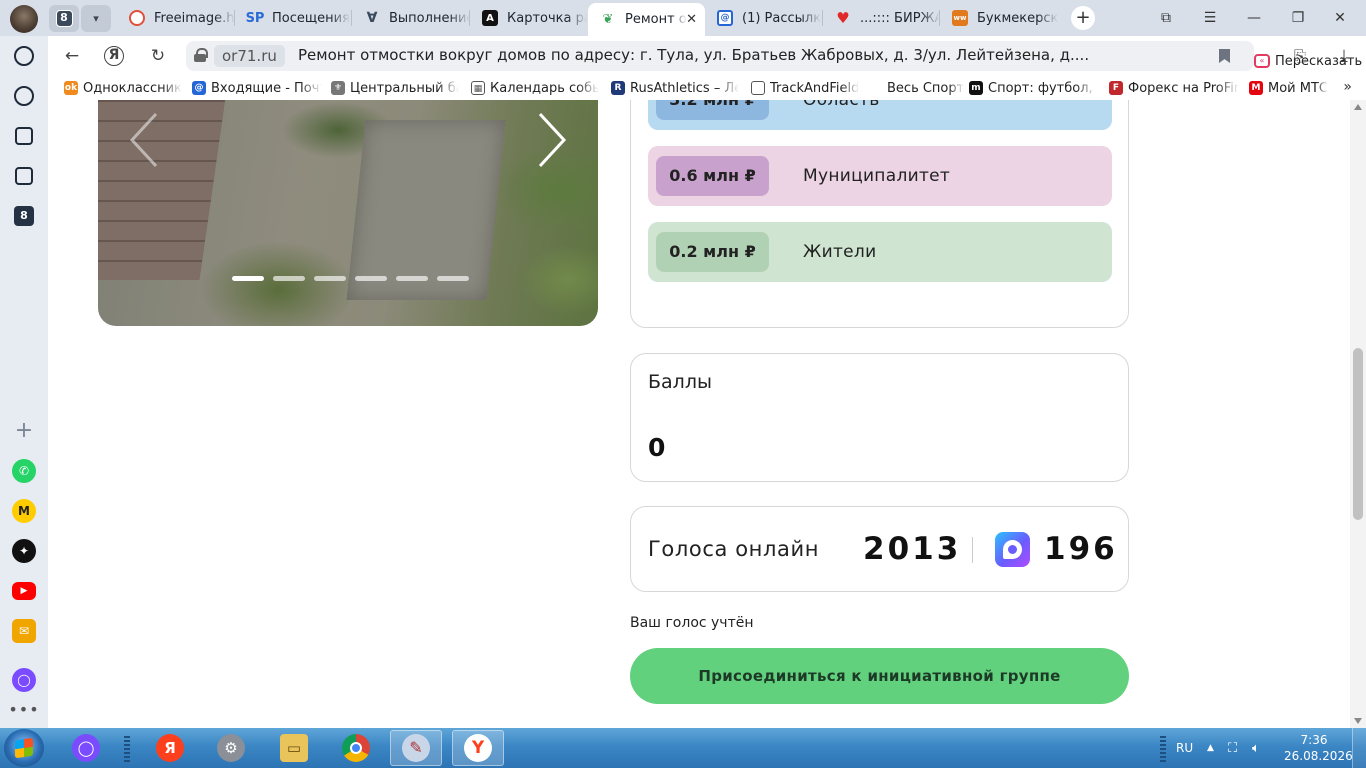 This screenshot has width=1366, height=768. I want to click on budget-row-region: 3.2 млн ₽ Область, so click(880, 115).